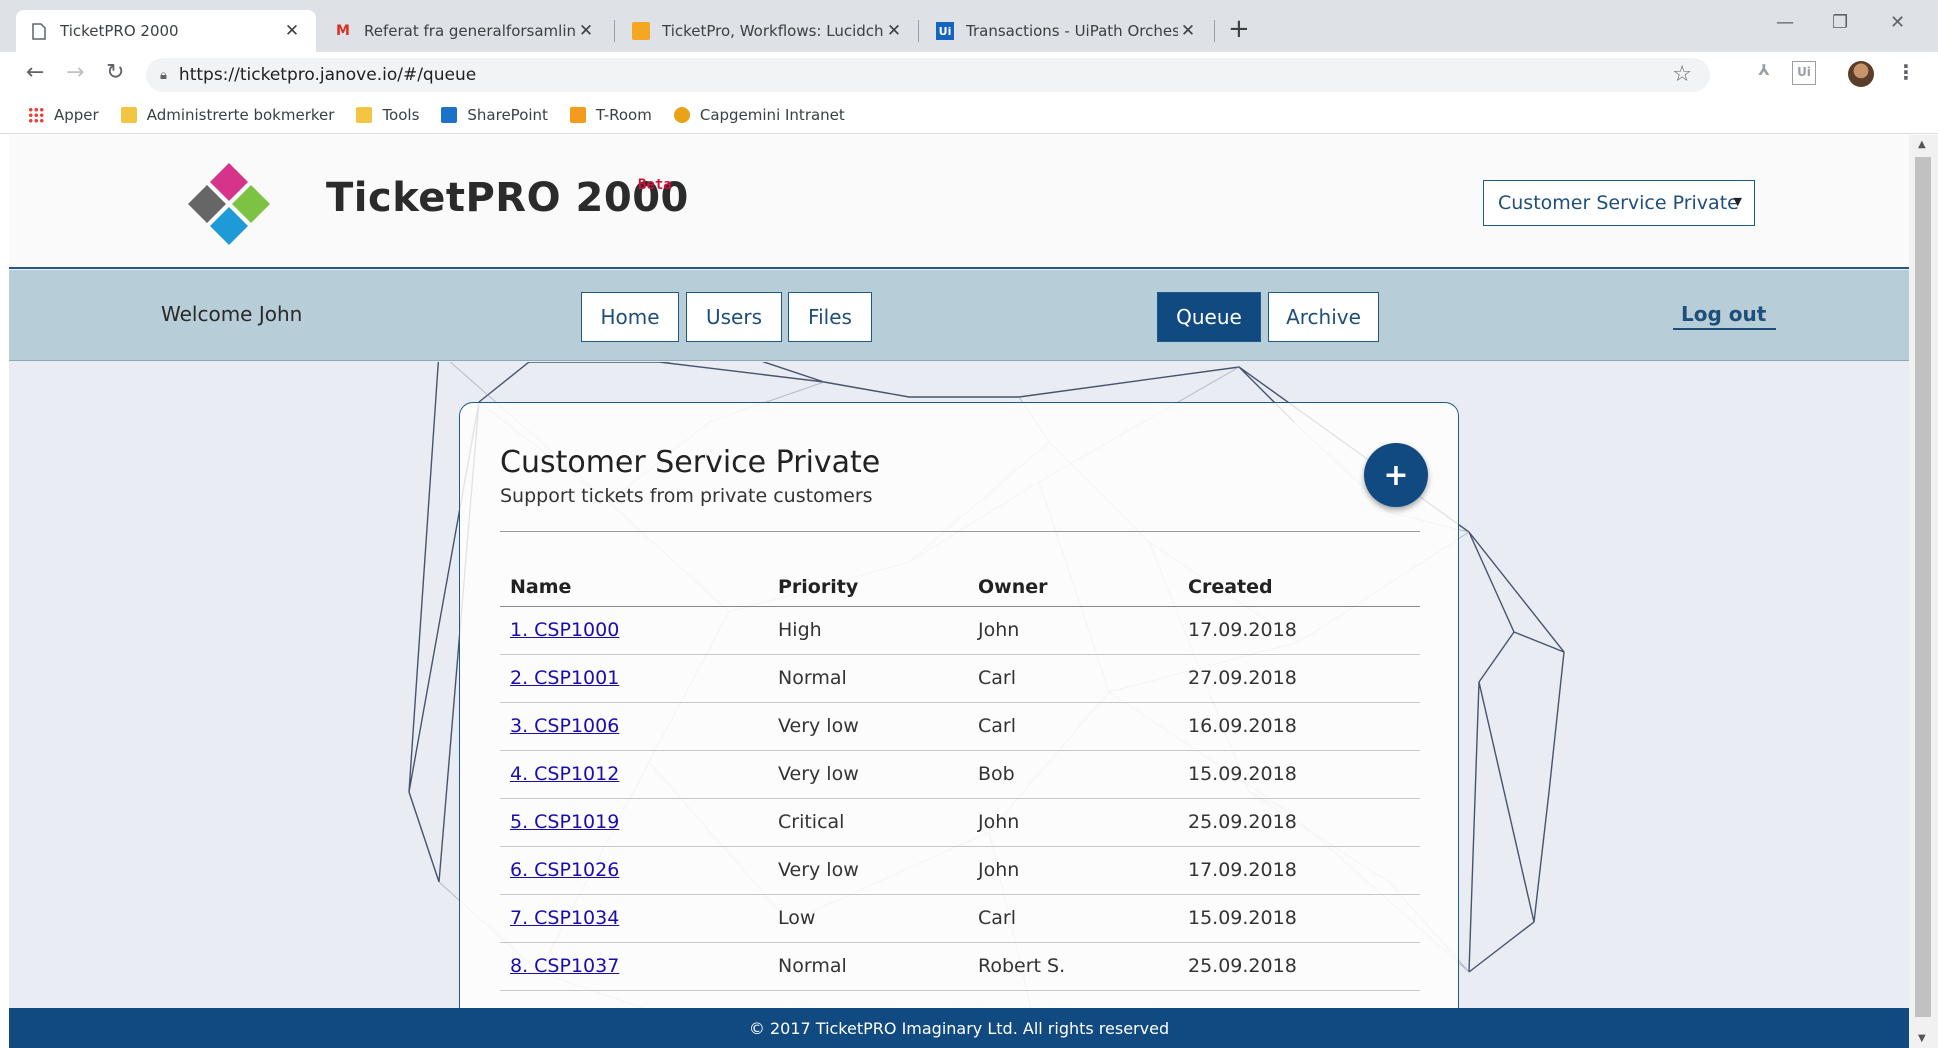 The image size is (1938, 1048). Describe the element at coordinates (1209, 317) in the screenshot. I see `nav-queue-button: Queue` at that location.